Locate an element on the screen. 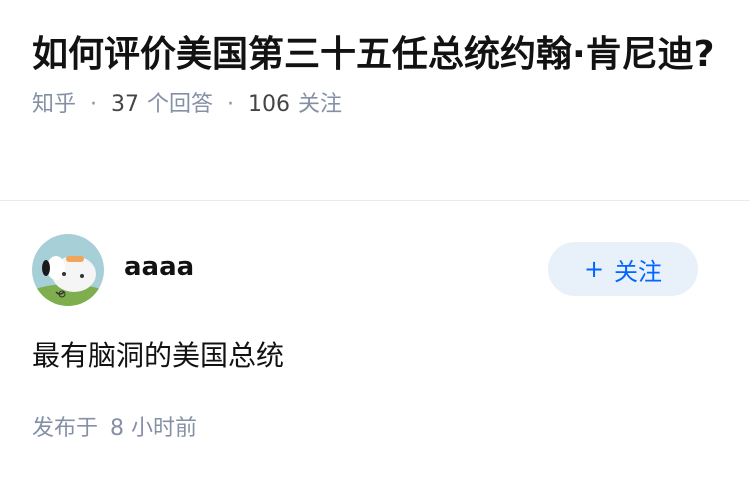 The image size is (750, 484). source-label: 知乎 is located at coordinates (54, 105).